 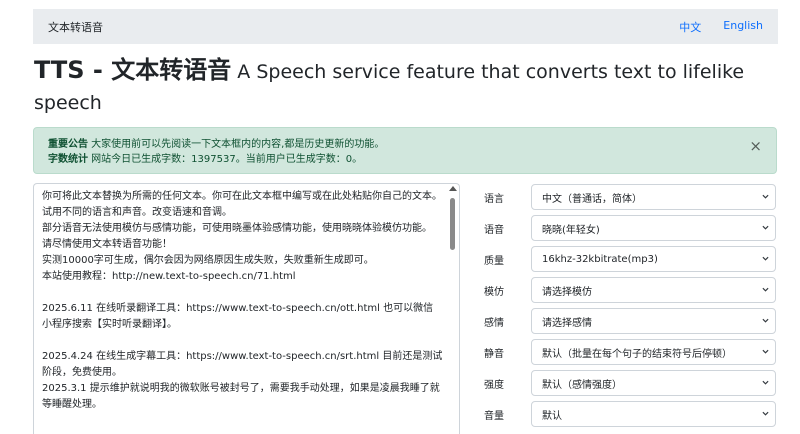 I want to click on volume-select: 默认, so click(x=653, y=414).